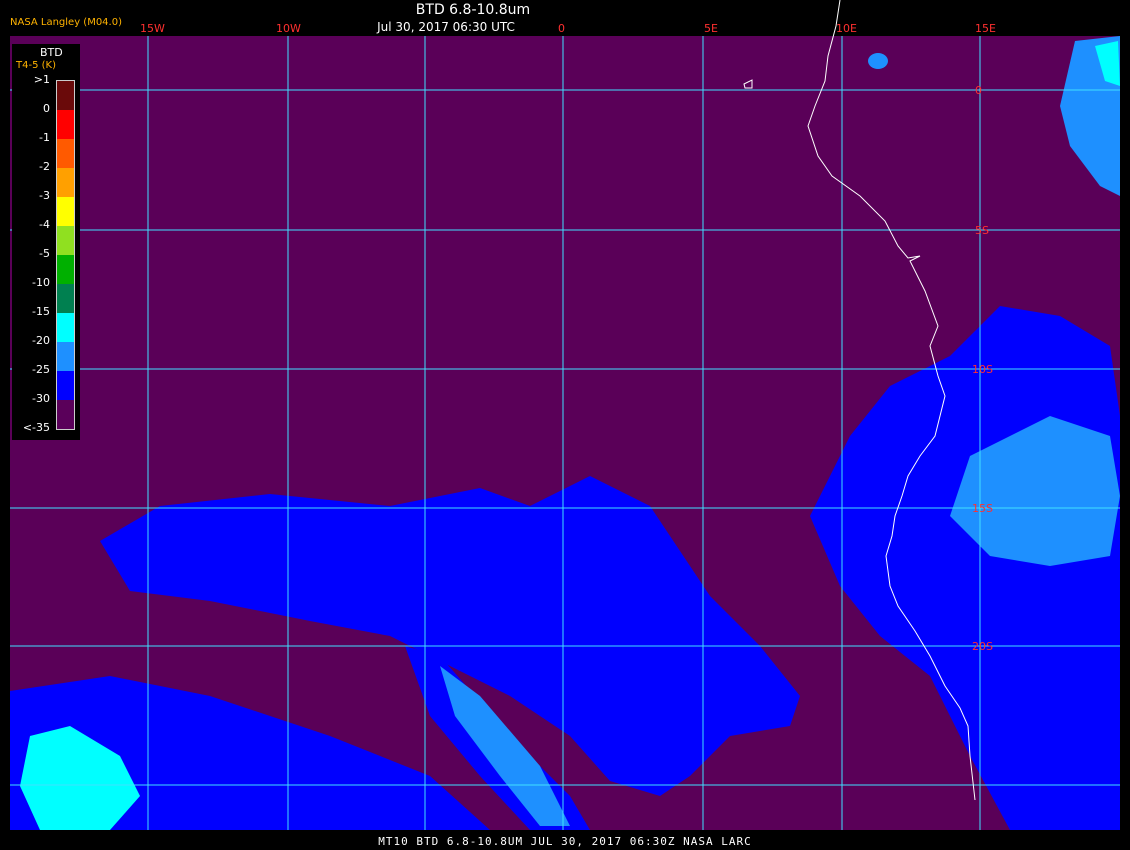 This screenshot has width=1130, height=850. What do you see at coordinates (51, 52) in the screenshot?
I see `legend-title: BTD` at bounding box center [51, 52].